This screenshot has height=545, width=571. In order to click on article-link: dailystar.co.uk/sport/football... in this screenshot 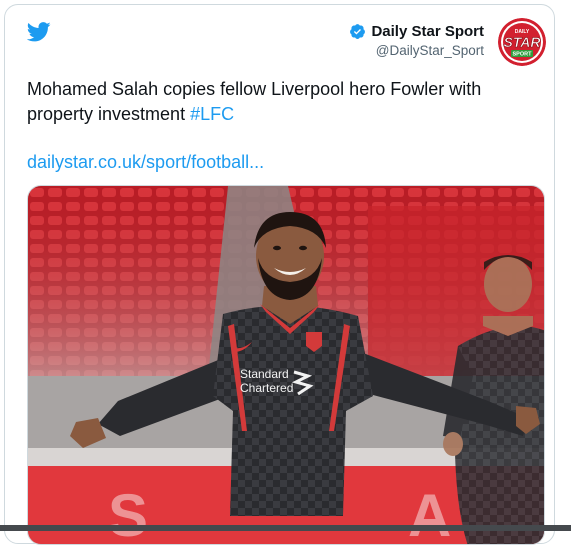, I will do `click(145, 162)`.